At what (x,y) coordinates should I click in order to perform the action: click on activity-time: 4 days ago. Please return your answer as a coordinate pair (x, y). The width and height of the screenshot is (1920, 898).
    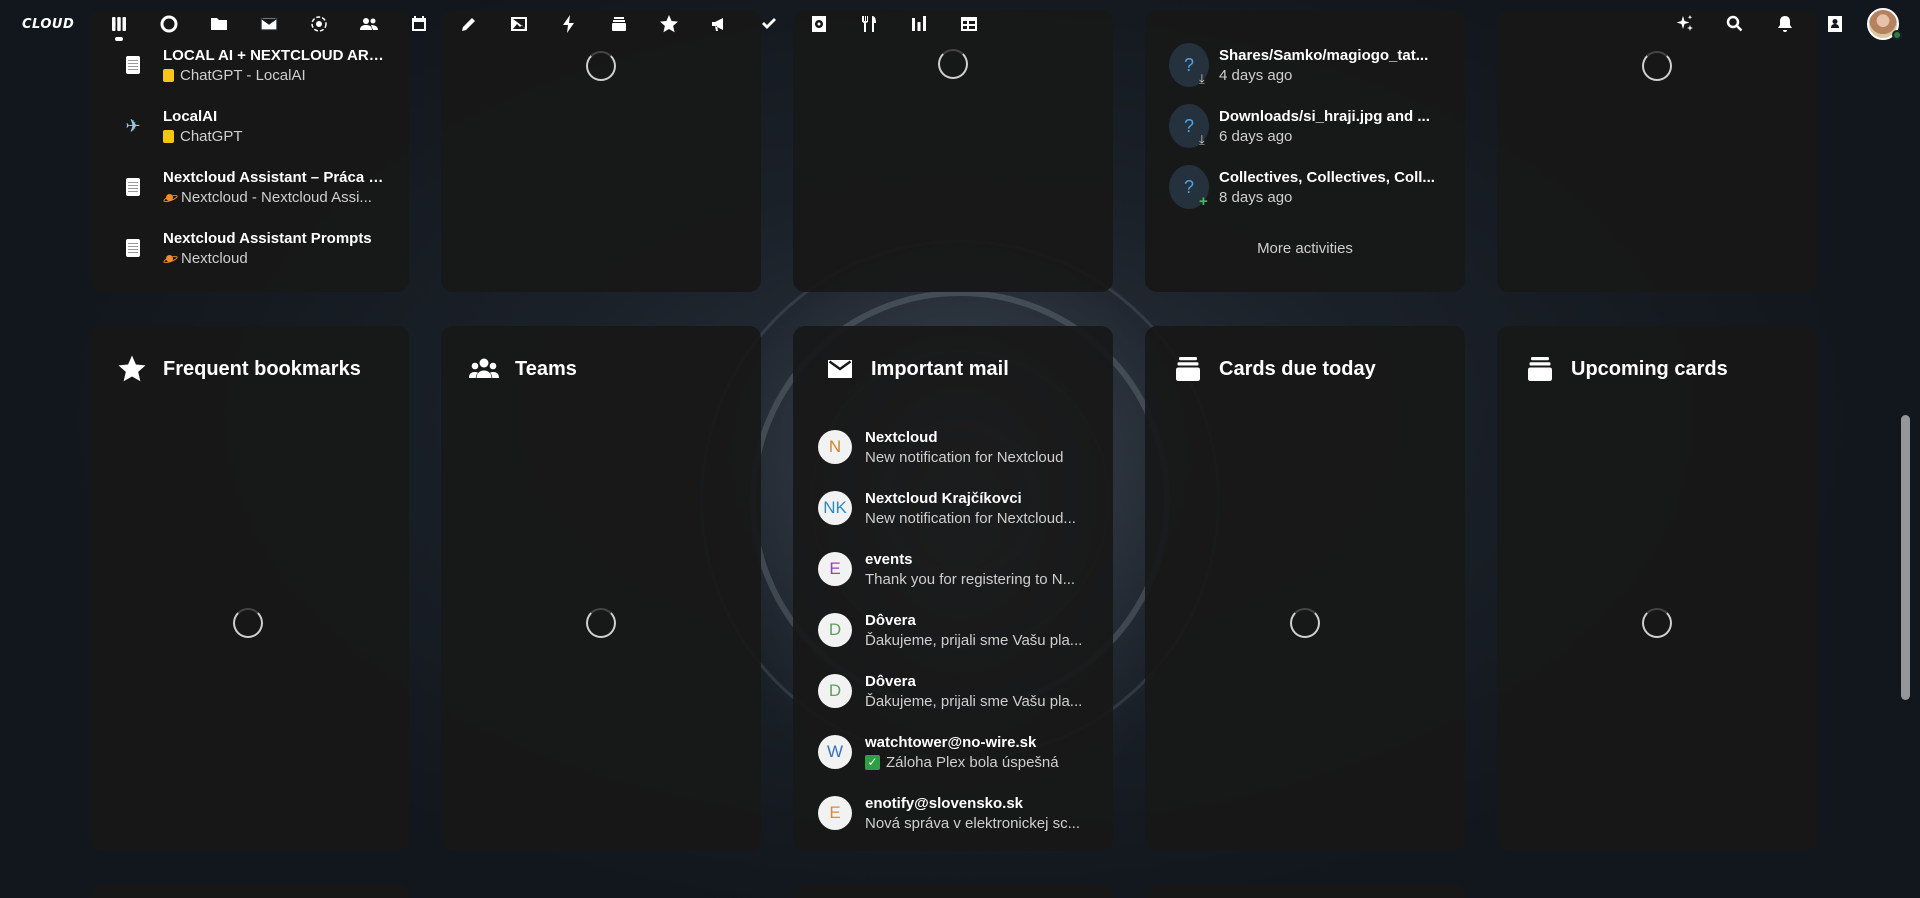
    Looking at the image, I should click on (1256, 75).